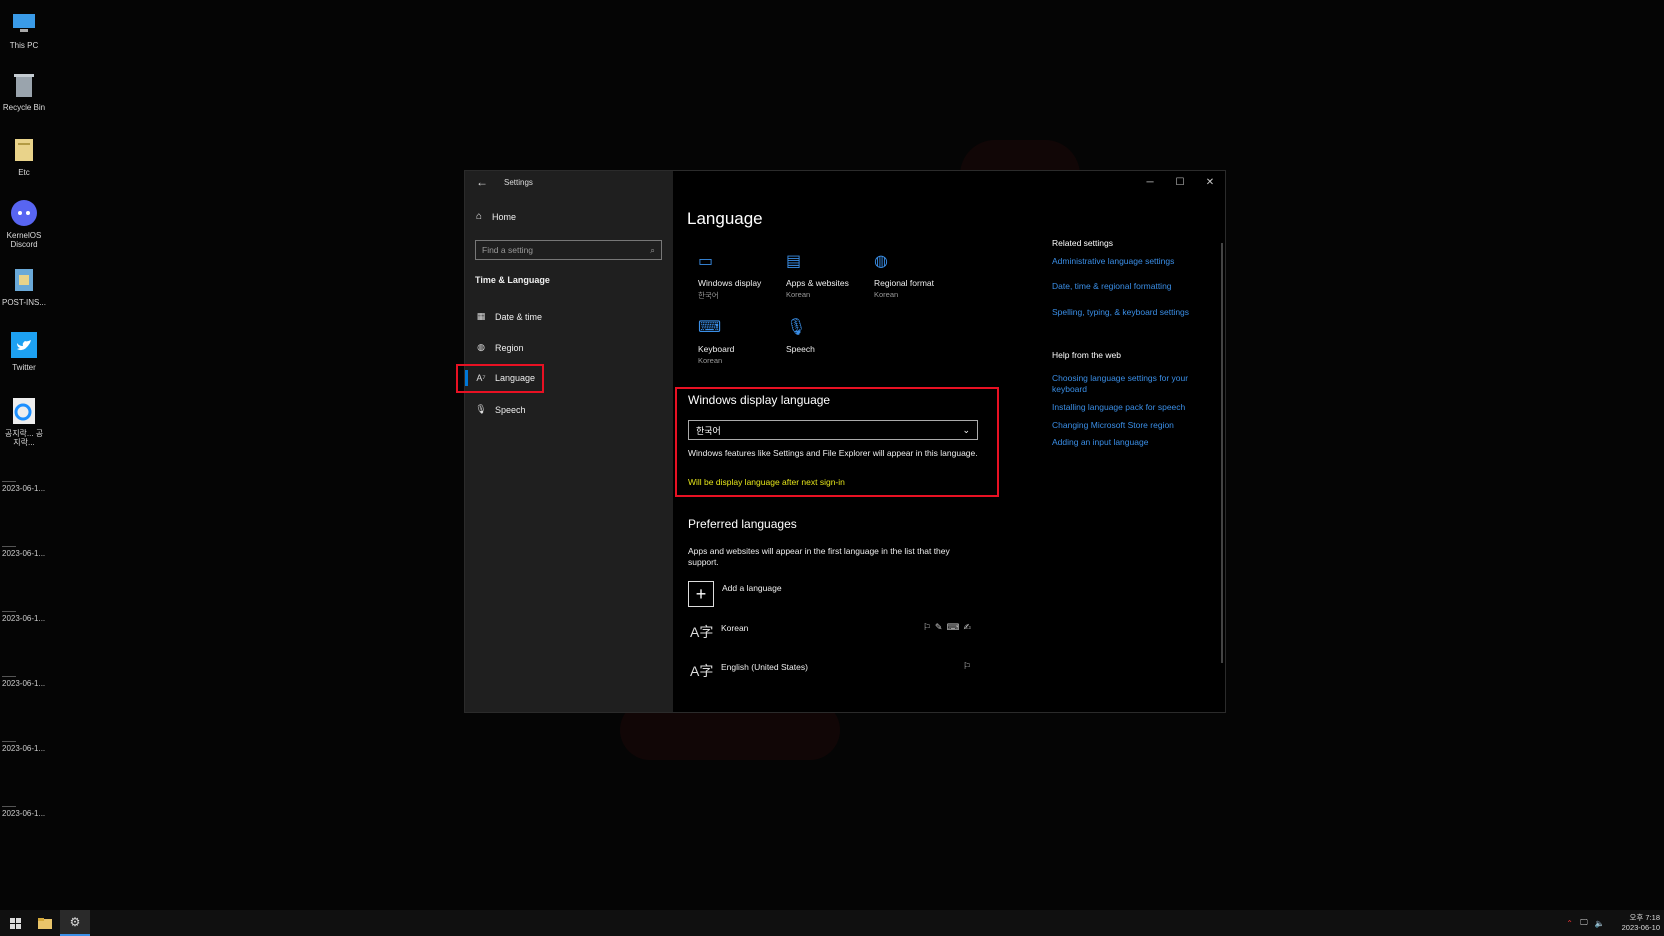 This screenshot has height=936, width=1664. What do you see at coordinates (831, 275) in the screenshot?
I see `tile-apps-websites: ▤ Apps & websites Korean` at bounding box center [831, 275].